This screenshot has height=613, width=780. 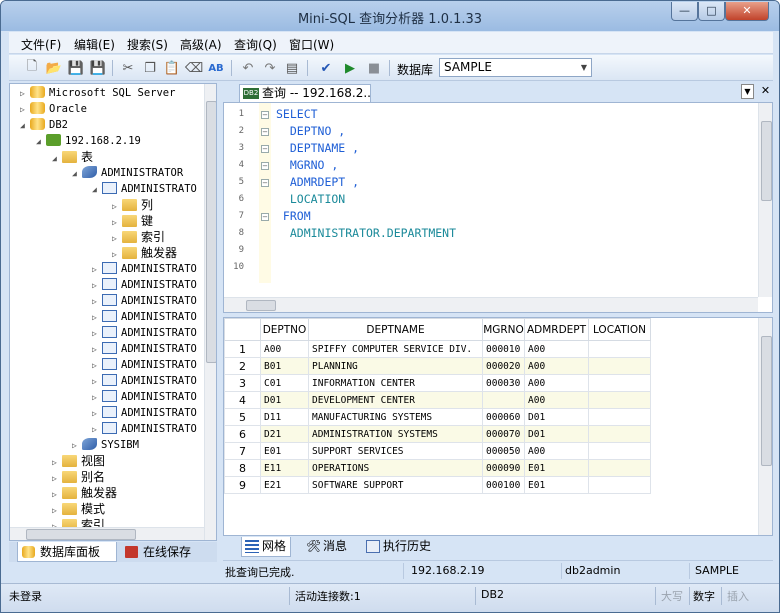 I want to click on tab-list-dropdown-icon: ▼, so click(x=747, y=91).